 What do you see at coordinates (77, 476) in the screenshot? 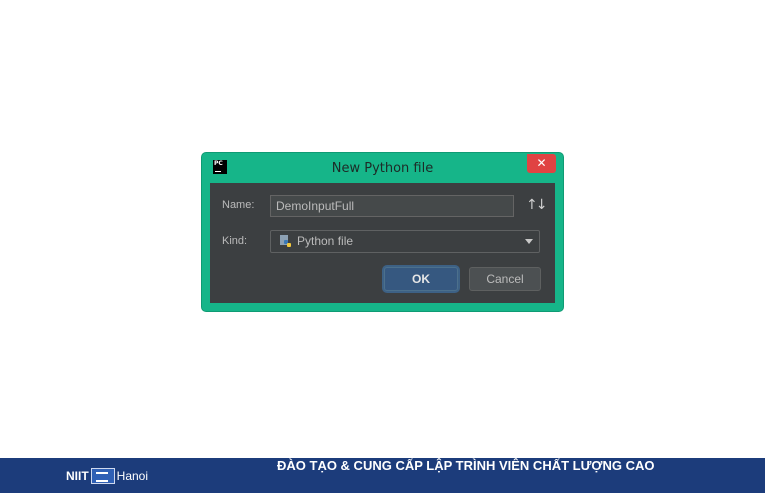
I see `logo-text-left: NIIT` at bounding box center [77, 476].